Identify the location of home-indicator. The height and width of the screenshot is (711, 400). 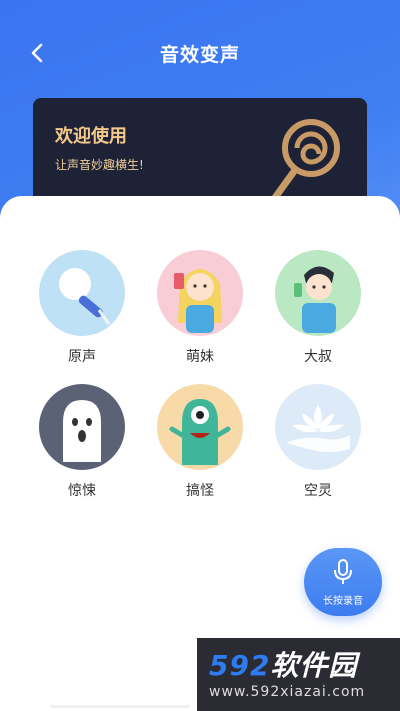
(120, 706).